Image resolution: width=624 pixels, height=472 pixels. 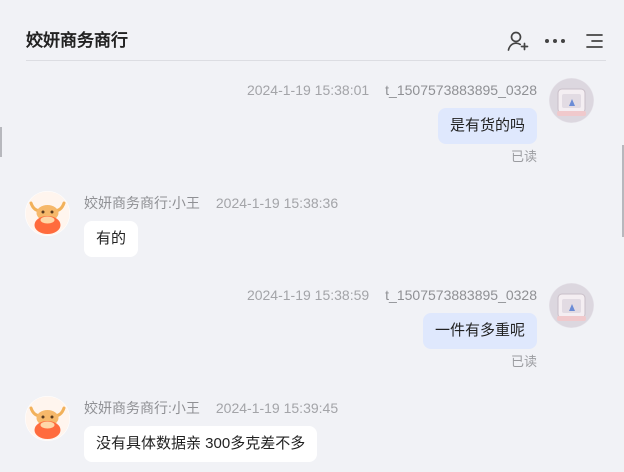 I want to click on left-scroll-marker, so click(x=1, y=142).